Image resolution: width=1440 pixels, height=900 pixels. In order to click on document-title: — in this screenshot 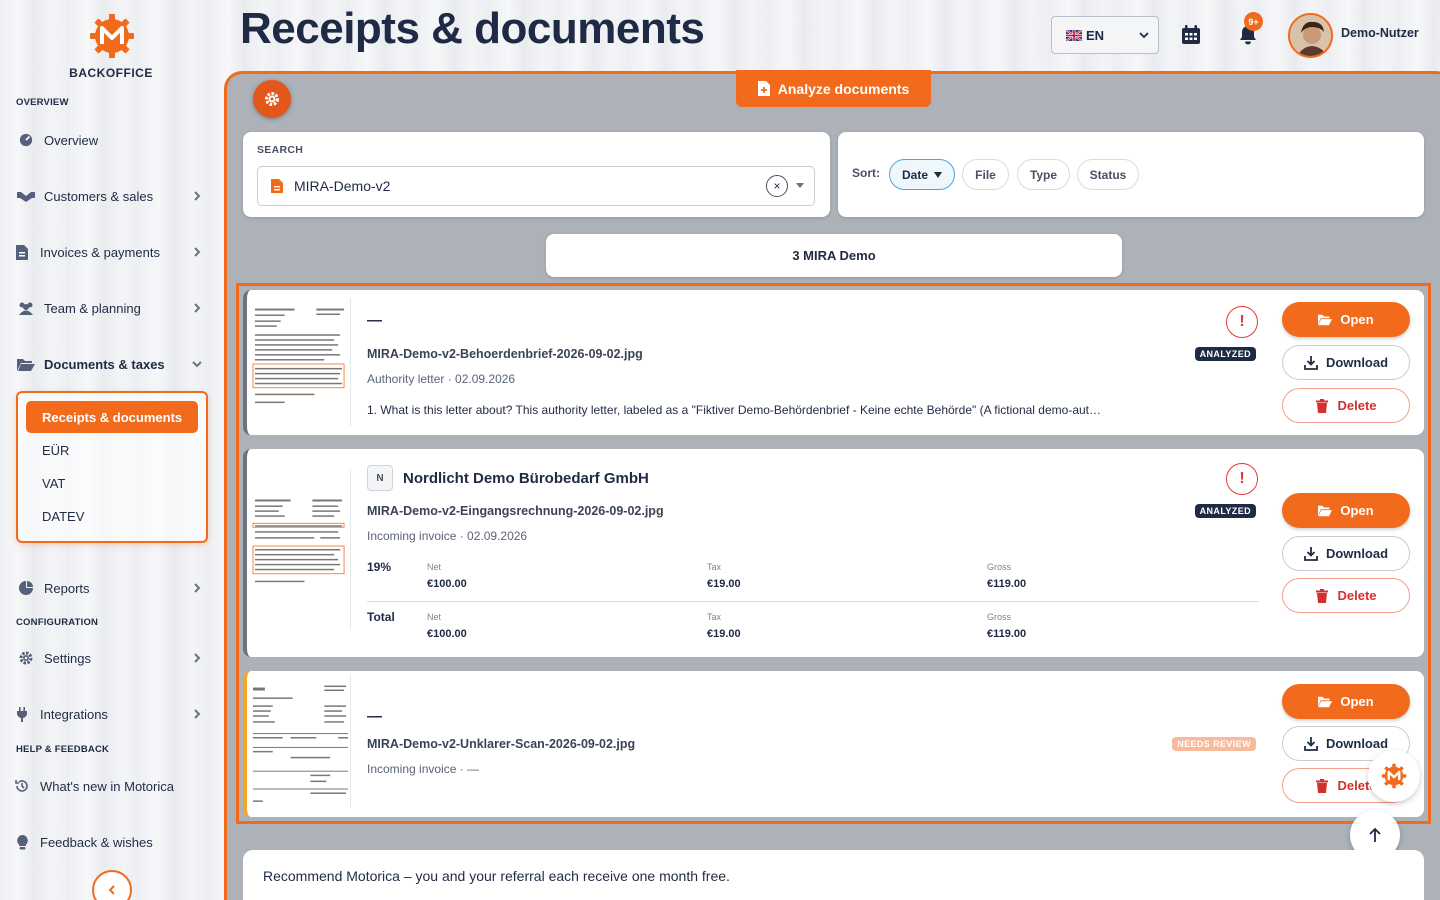, I will do `click(374, 320)`.